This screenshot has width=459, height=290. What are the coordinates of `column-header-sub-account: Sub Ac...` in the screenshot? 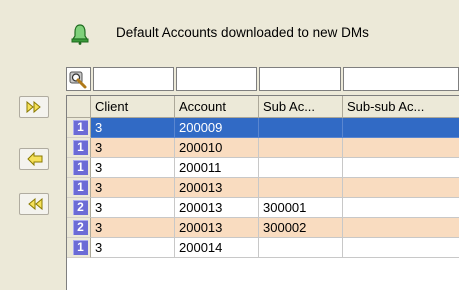 It's located at (301, 107).